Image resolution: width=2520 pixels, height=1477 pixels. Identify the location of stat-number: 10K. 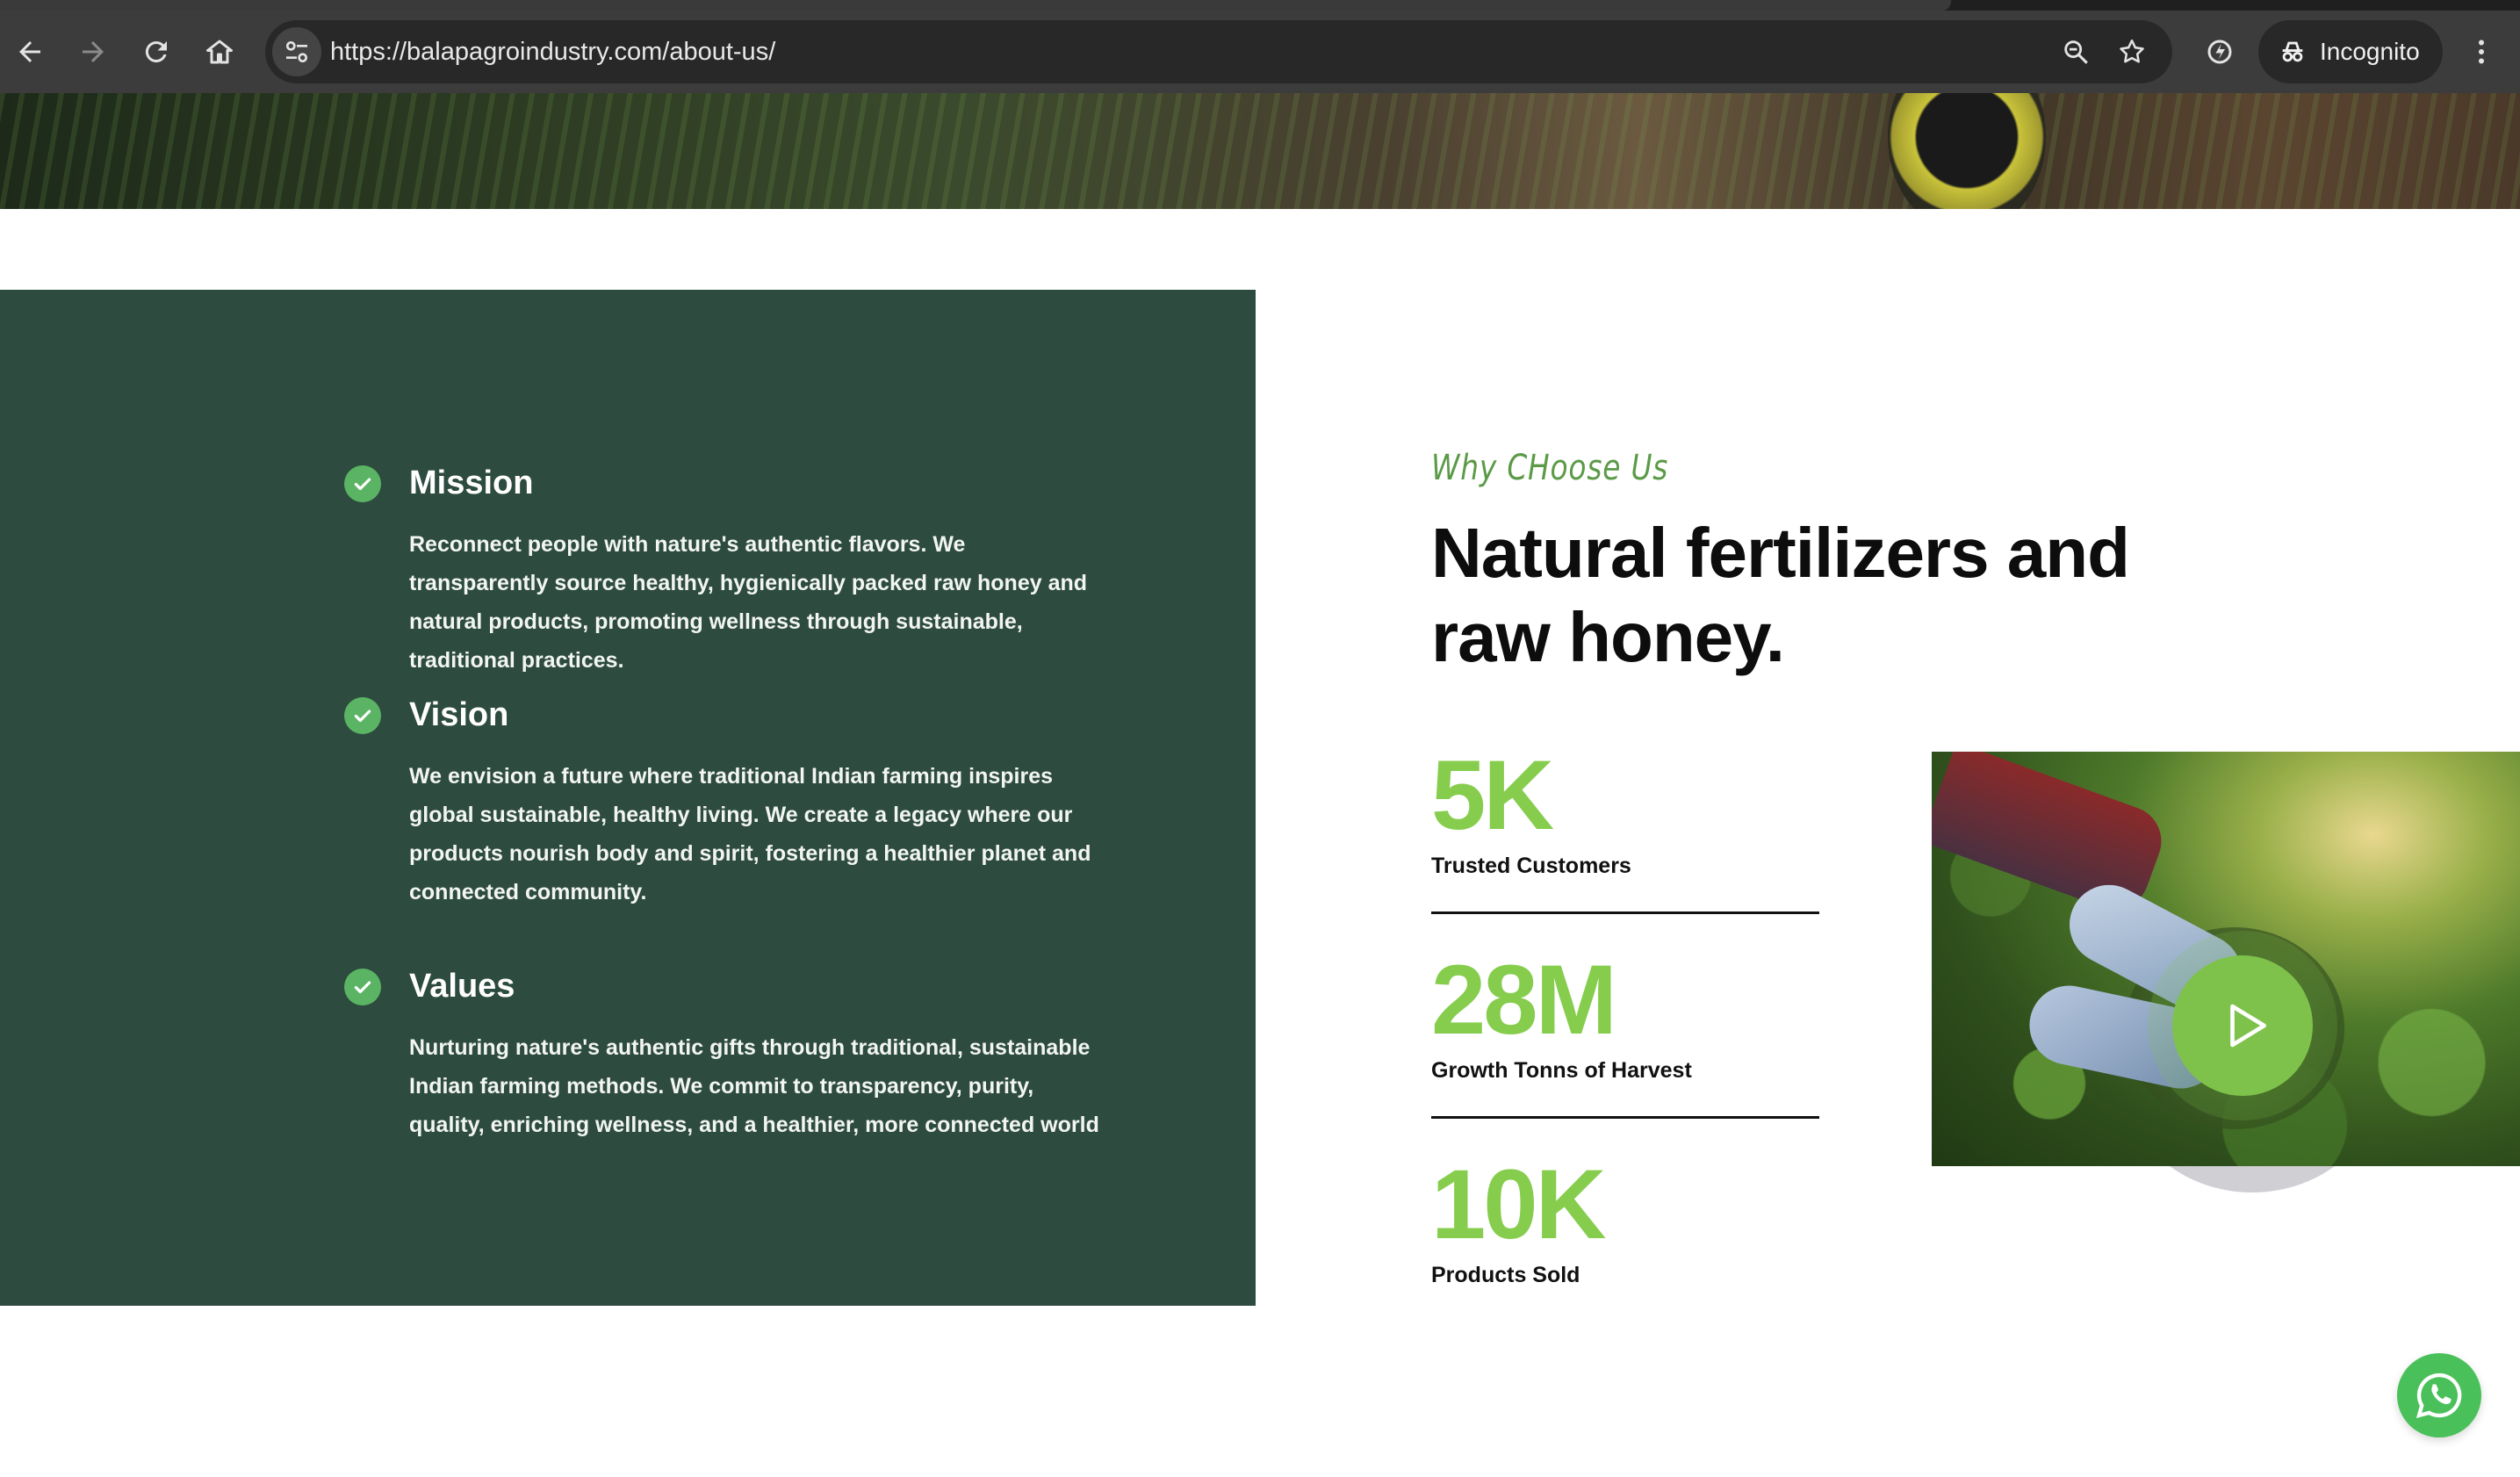
(1518, 1204).